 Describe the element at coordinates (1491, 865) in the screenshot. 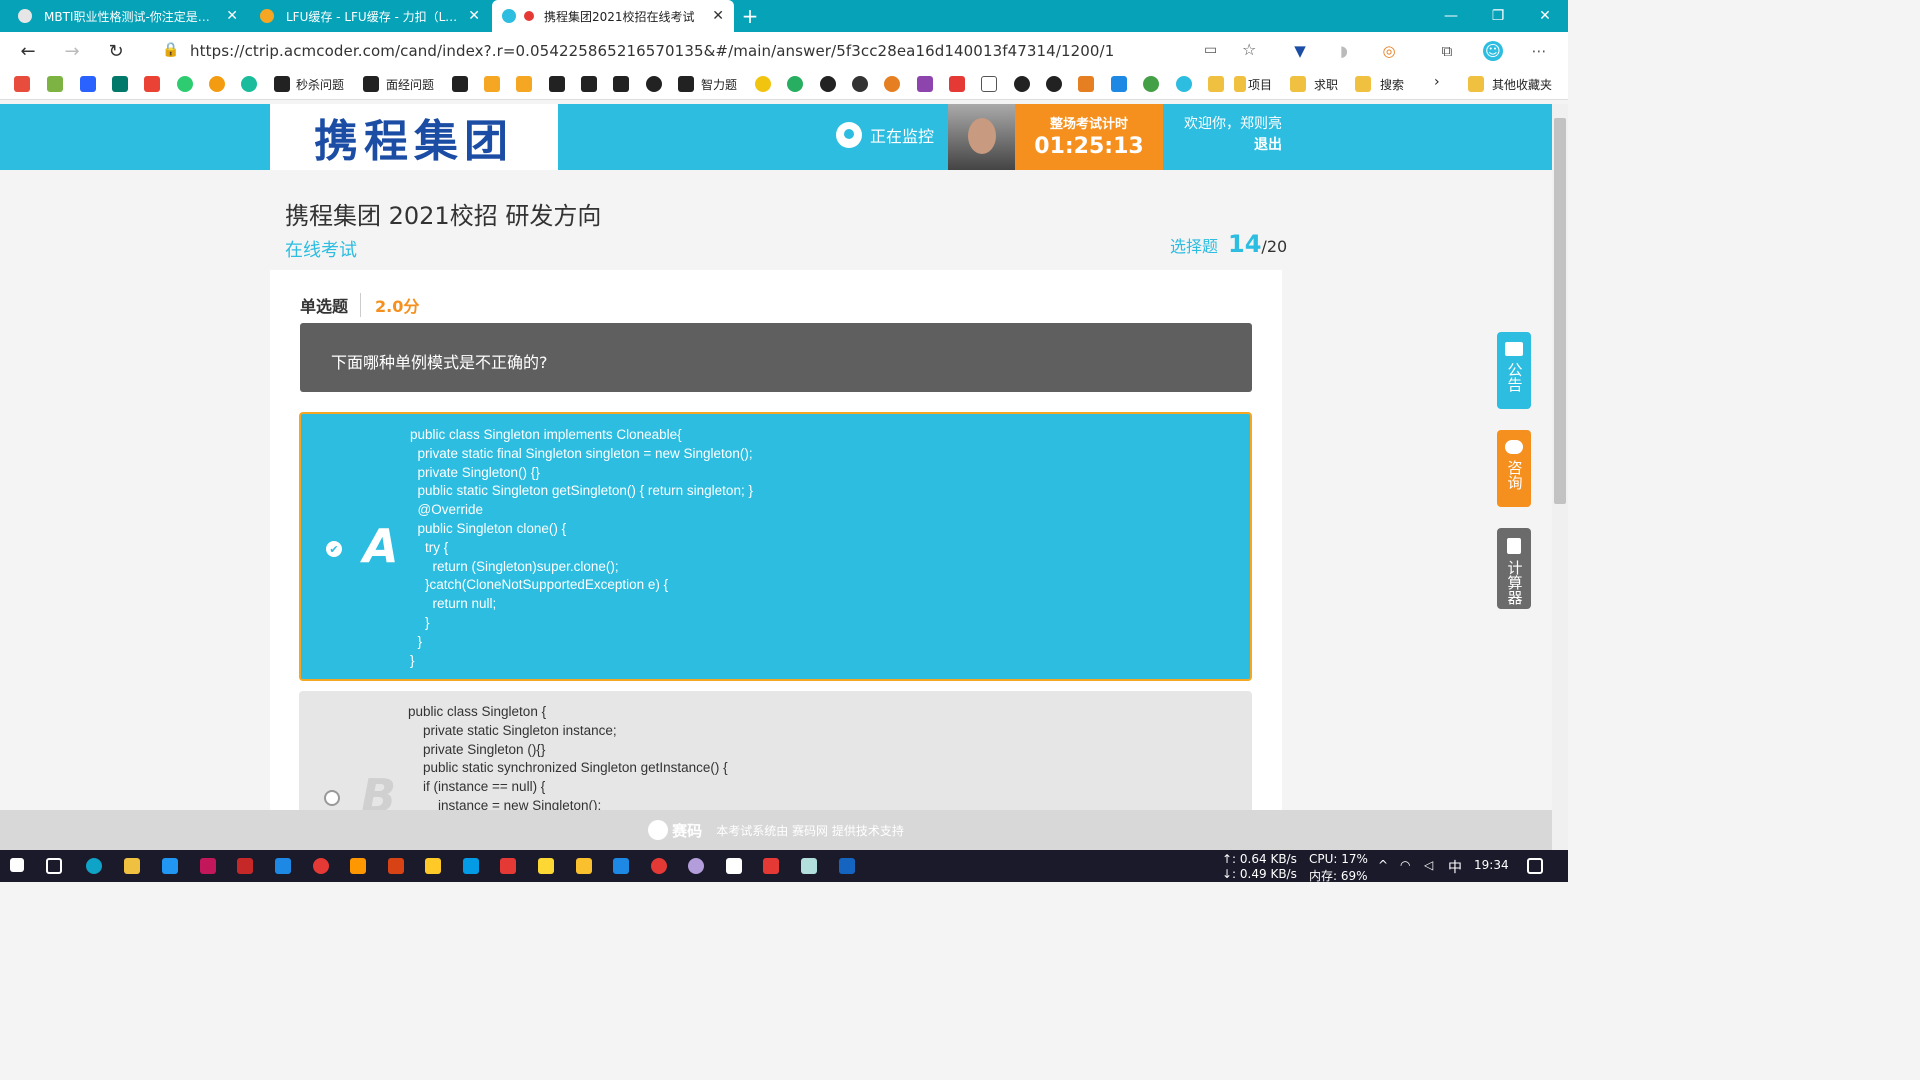

I see `clock: 19:34` at that location.